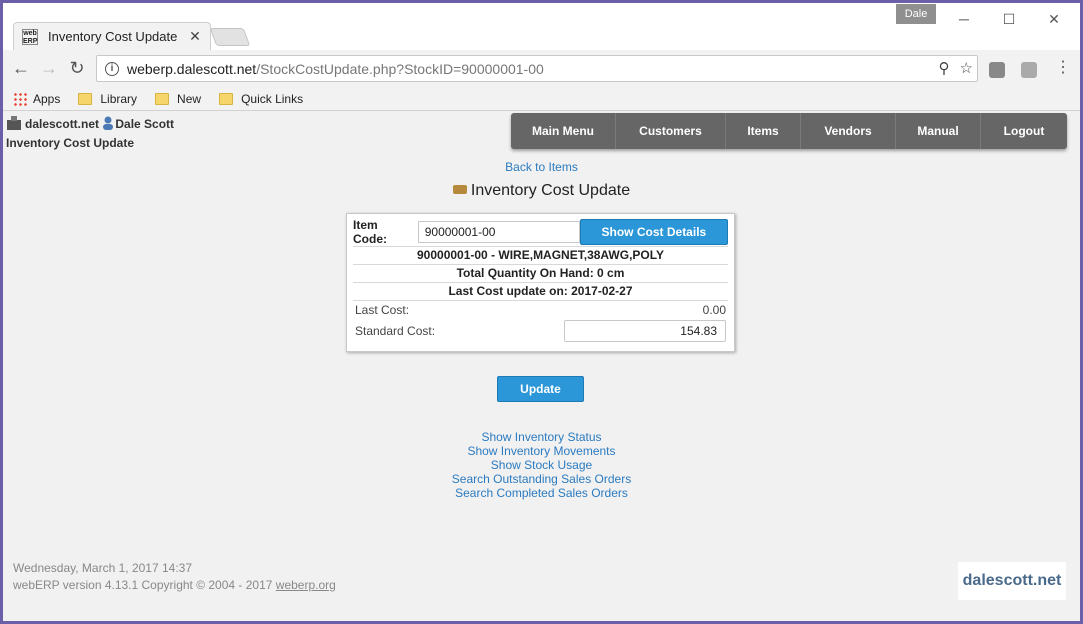 The width and height of the screenshot is (1083, 624). Describe the element at coordinates (230, 37) in the screenshot. I see `new-tab-button` at that location.